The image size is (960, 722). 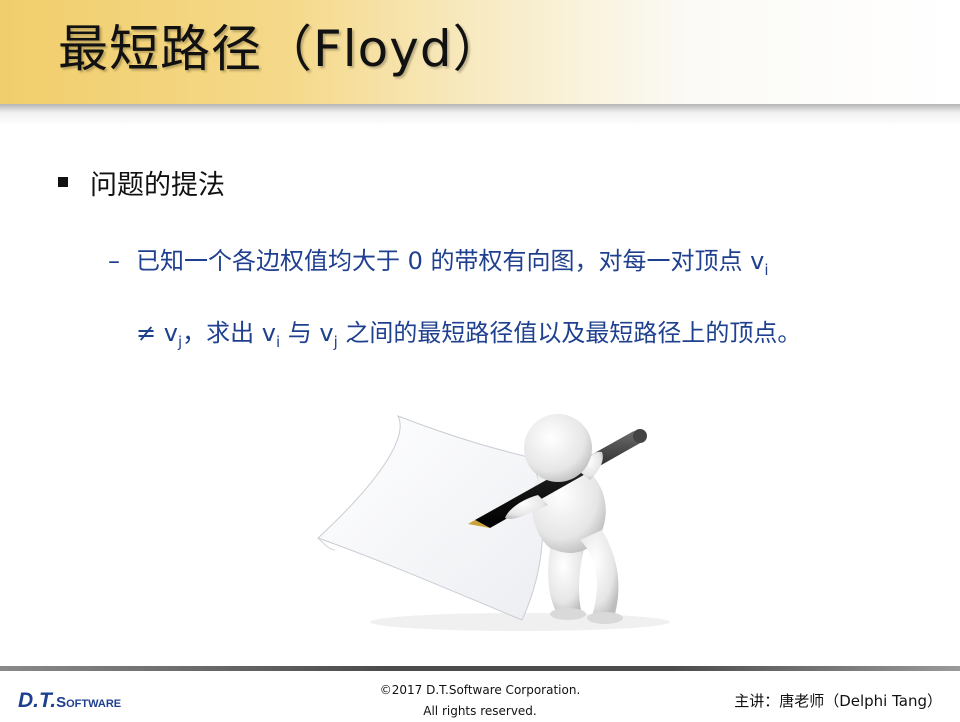 I want to click on copyright-line-2: All rights reserved., so click(x=480, y=711).